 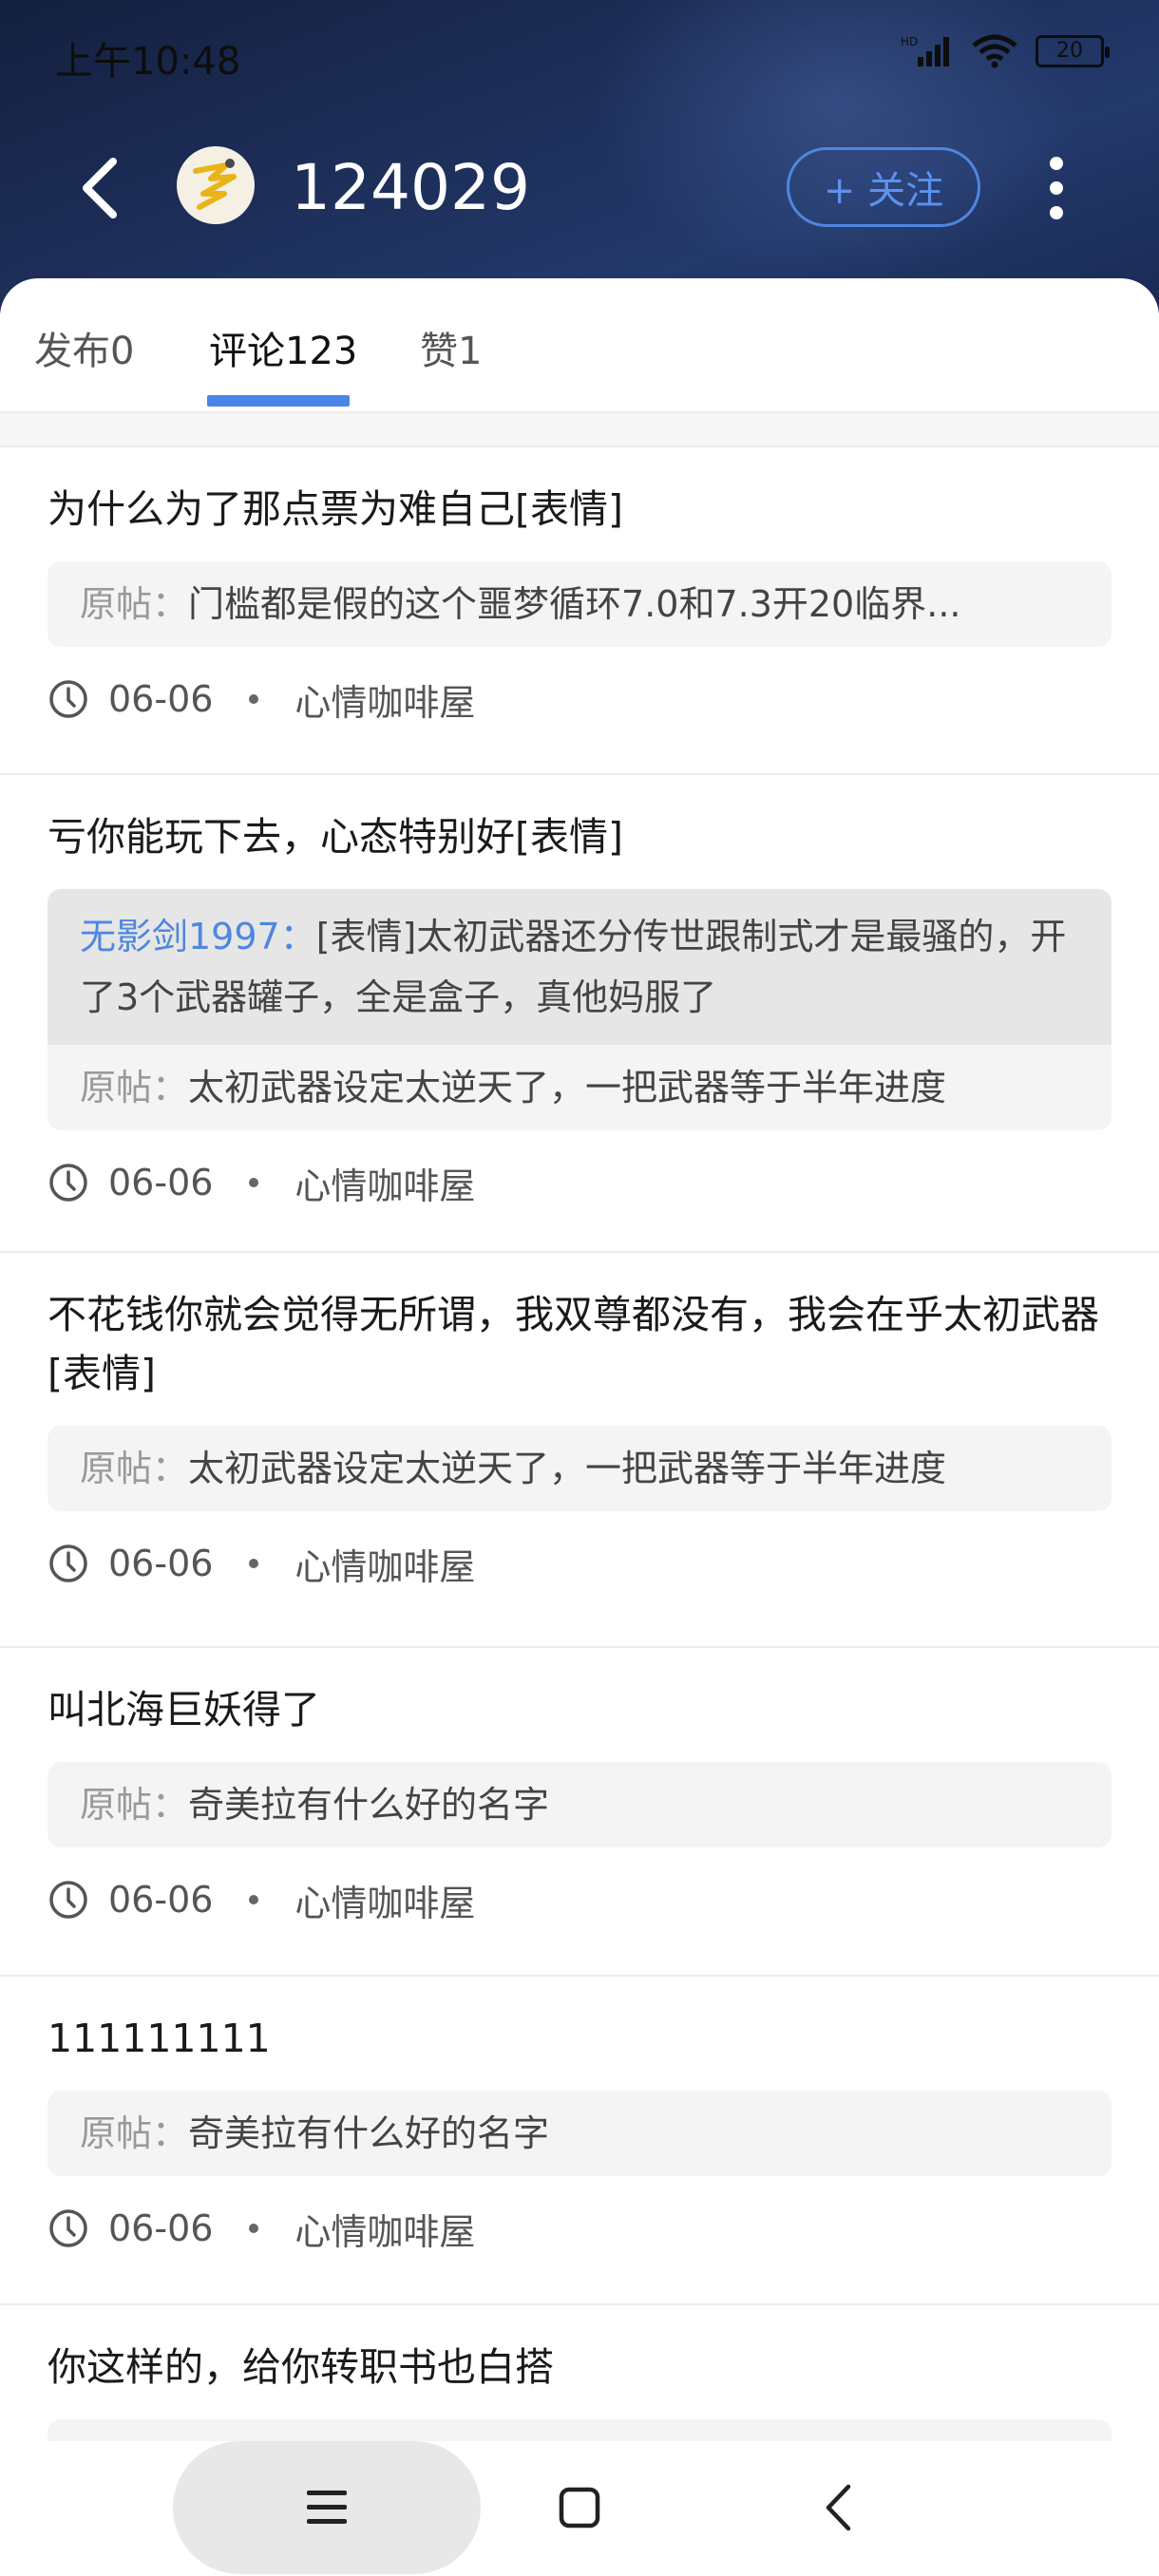 What do you see at coordinates (573, 1344) in the screenshot?
I see `comment-text: 不花钱你就会觉得无所谓，我双尊都没有，我会在乎太初武器[表情]` at bounding box center [573, 1344].